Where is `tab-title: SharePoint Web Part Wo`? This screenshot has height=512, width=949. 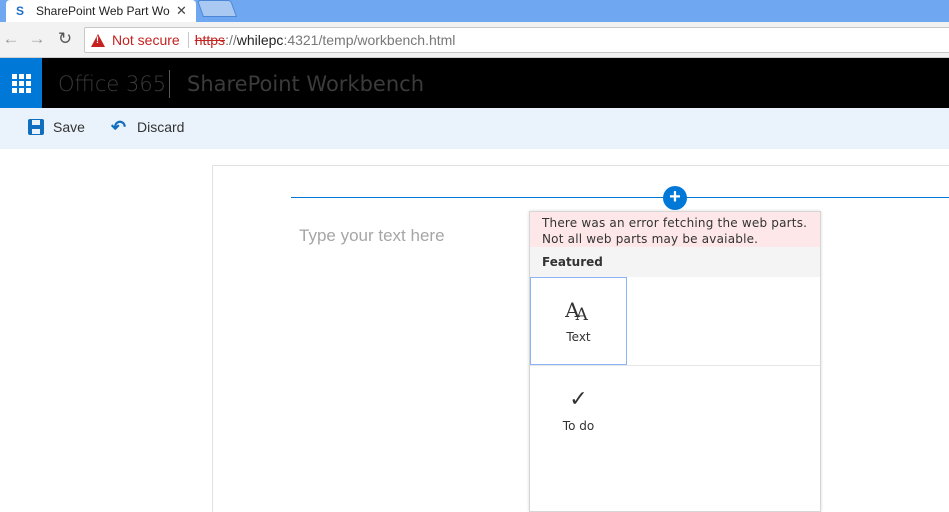 tab-title: SharePoint Web Part Wo is located at coordinates (103, 11).